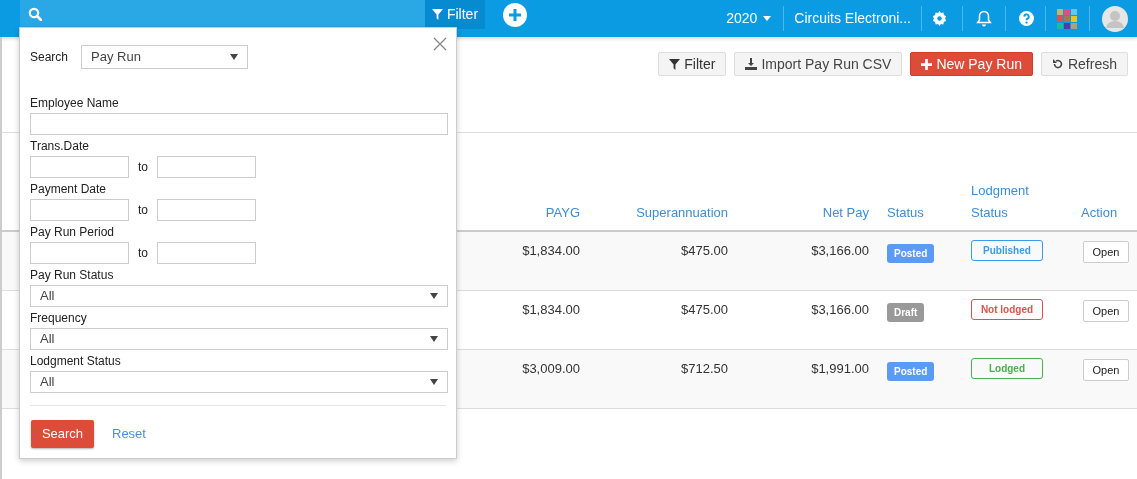 The image size is (1137, 479). What do you see at coordinates (239, 124) in the screenshot?
I see `input-field` at bounding box center [239, 124].